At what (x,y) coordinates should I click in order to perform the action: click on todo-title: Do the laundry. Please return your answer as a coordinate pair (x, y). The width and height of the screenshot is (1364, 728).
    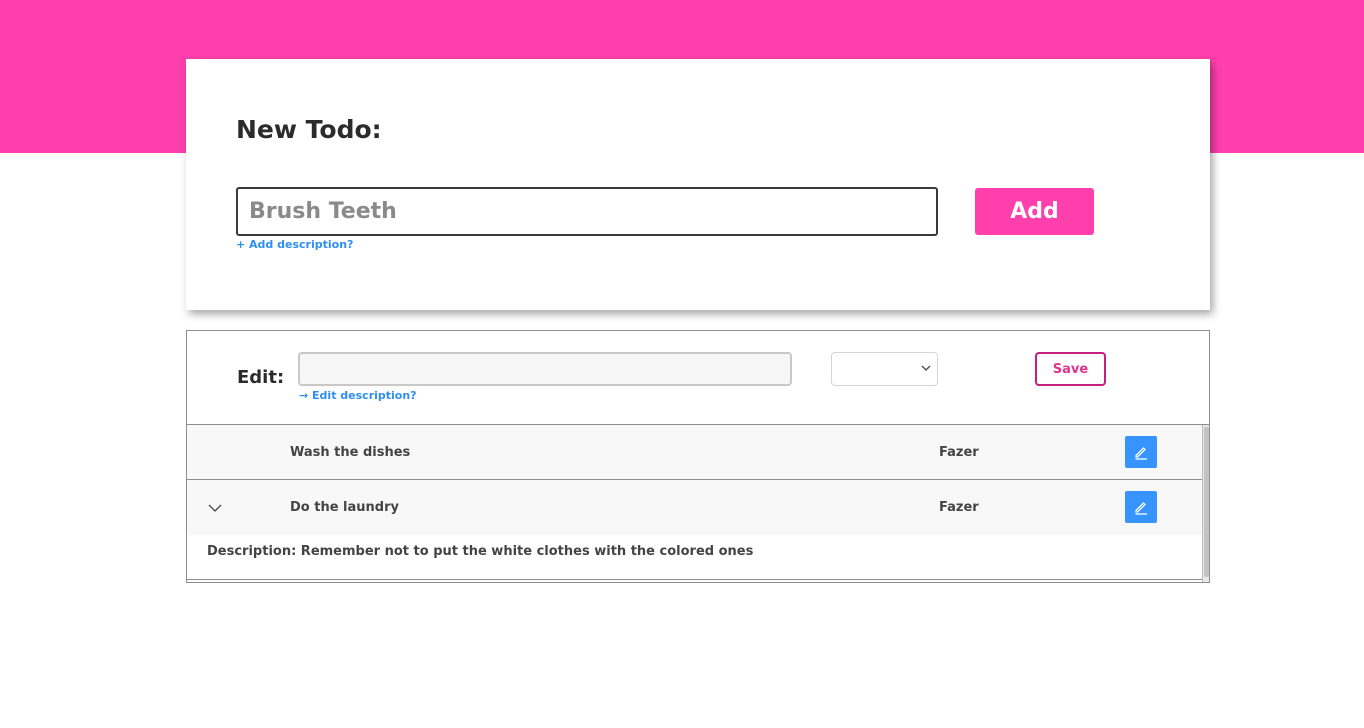
    Looking at the image, I should click on (344, 507).